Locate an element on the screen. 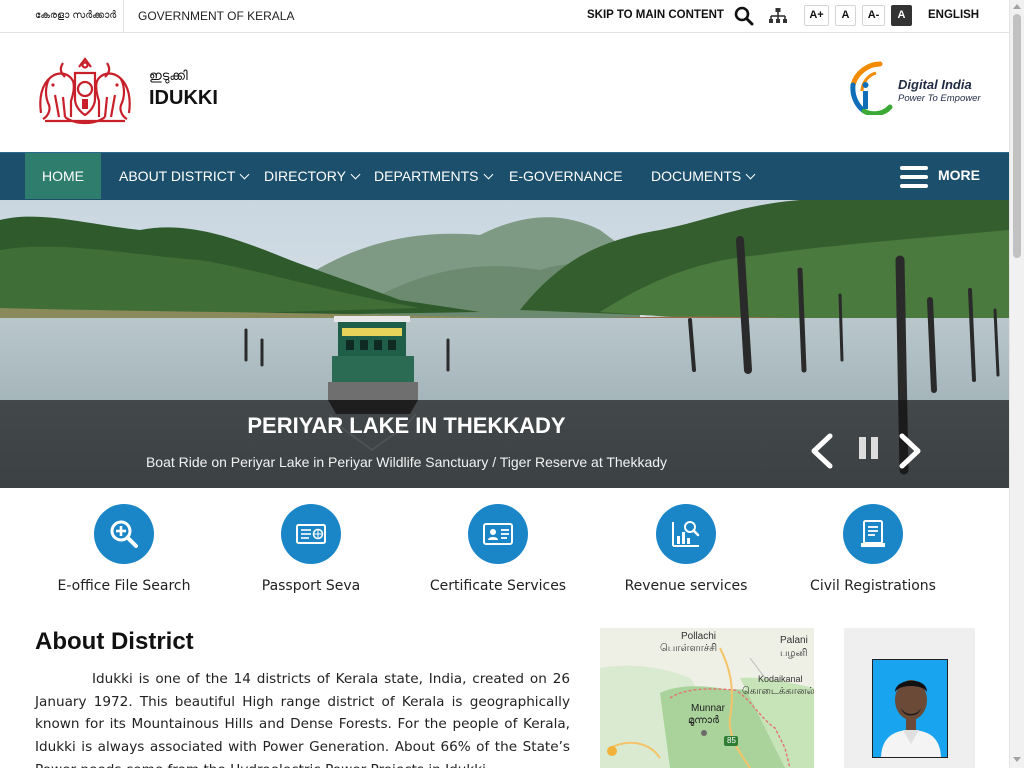  district-collector-card is located at coordinates (909, 698).